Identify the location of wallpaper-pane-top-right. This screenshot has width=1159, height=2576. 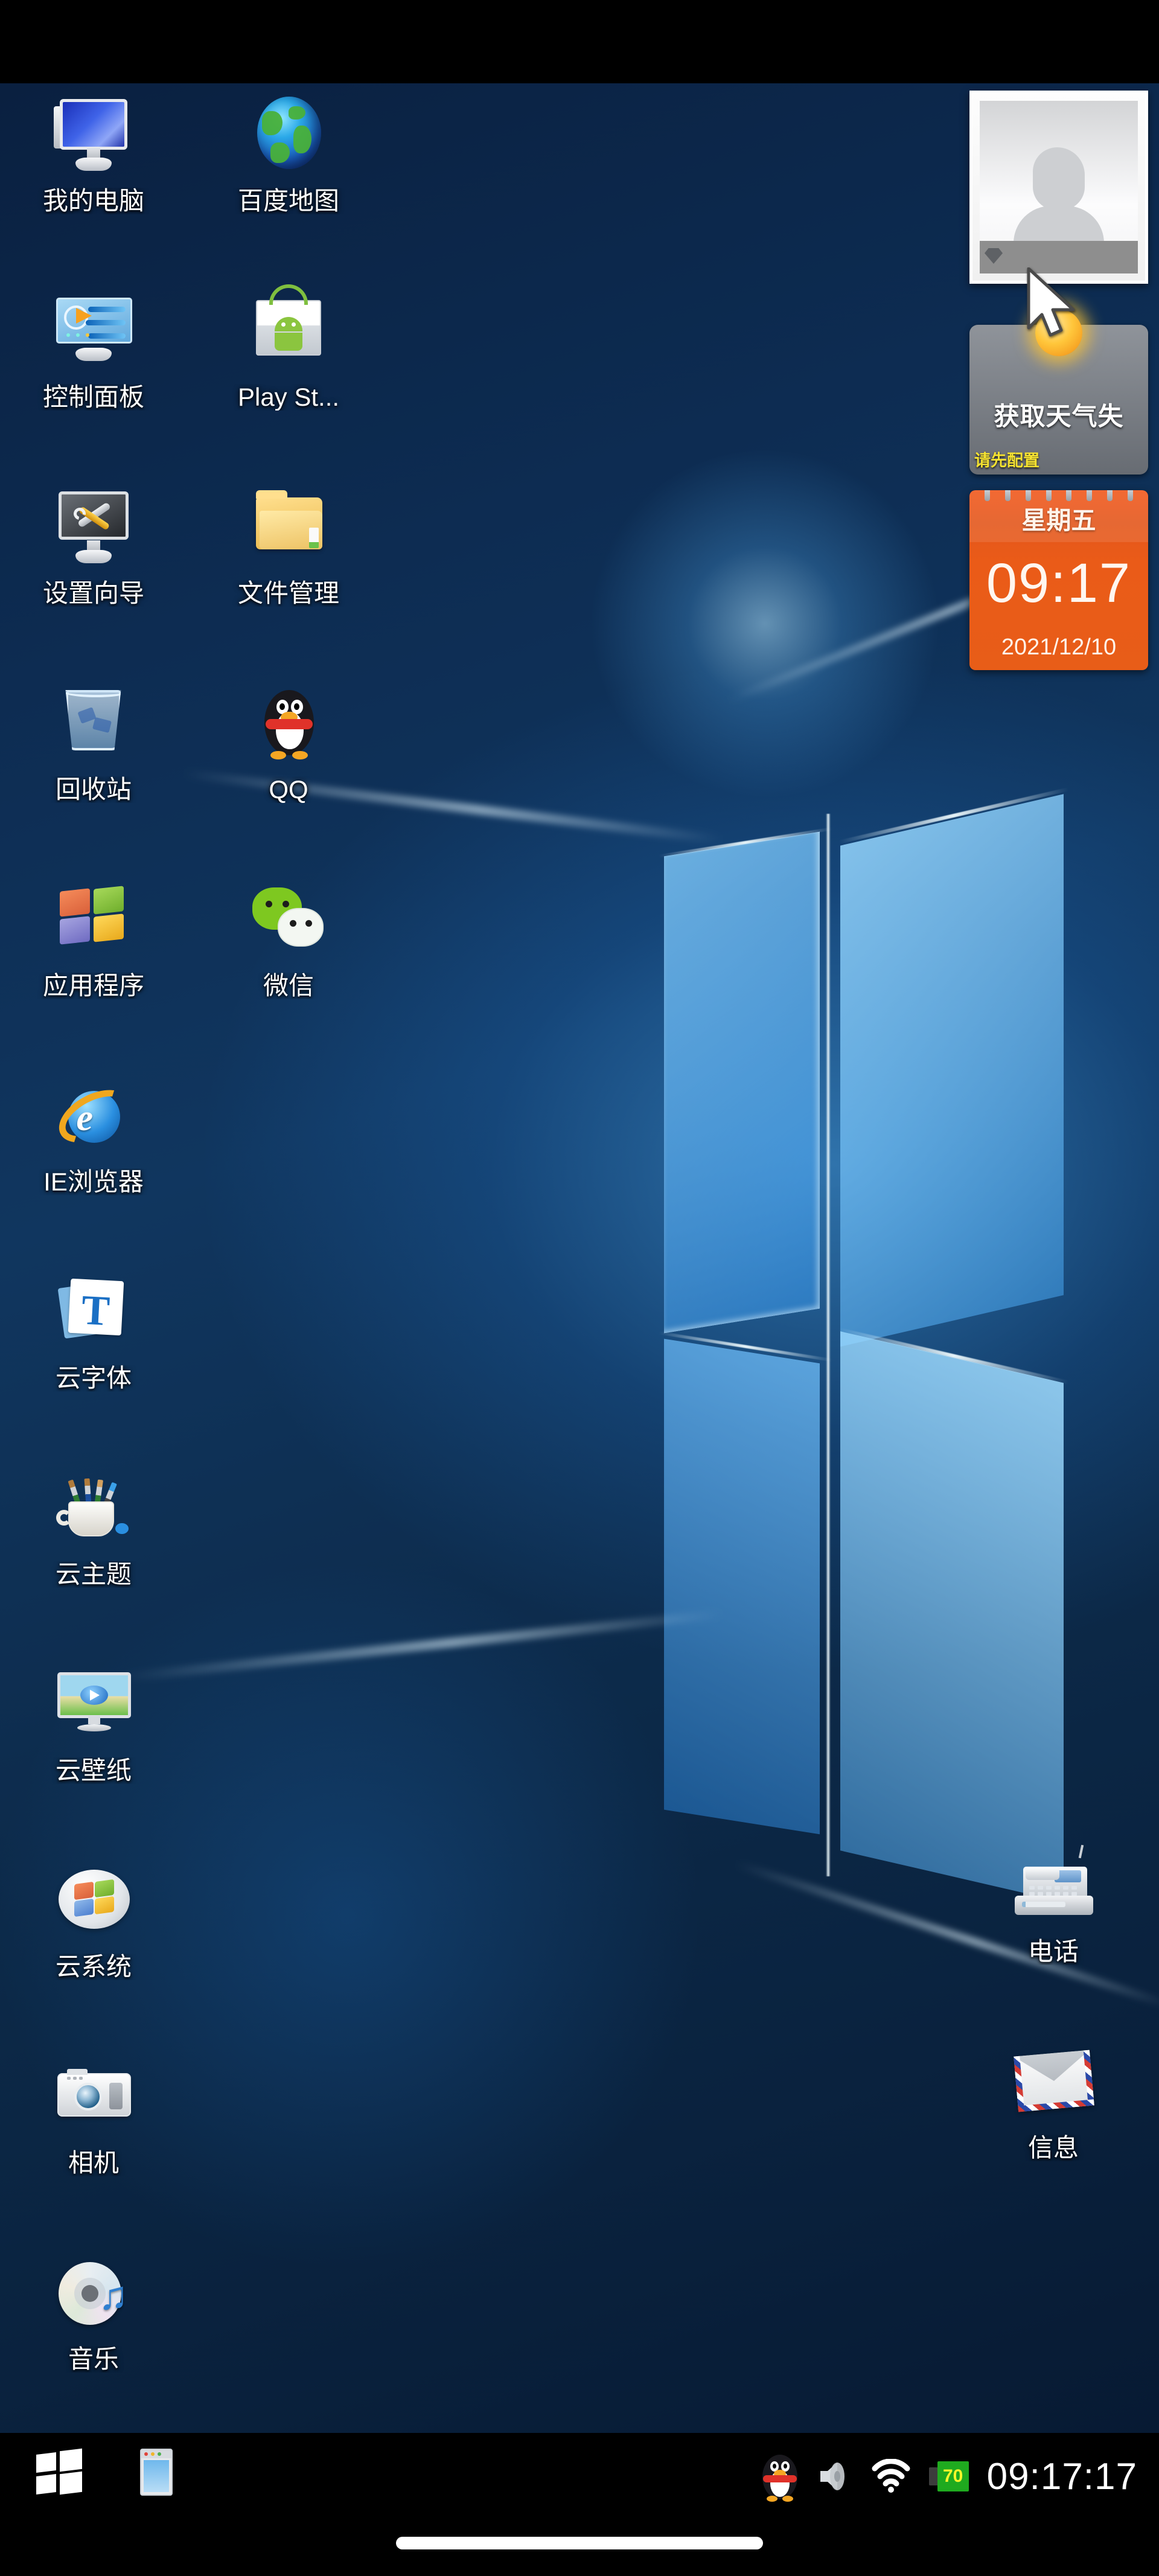
(952, 1071).